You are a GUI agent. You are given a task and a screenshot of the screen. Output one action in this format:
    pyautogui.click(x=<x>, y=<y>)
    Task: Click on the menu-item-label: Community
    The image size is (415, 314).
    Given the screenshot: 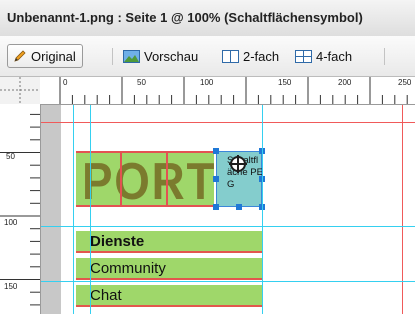 What is the action you would take?
    pyautogui.click(x=128, y=268)
    